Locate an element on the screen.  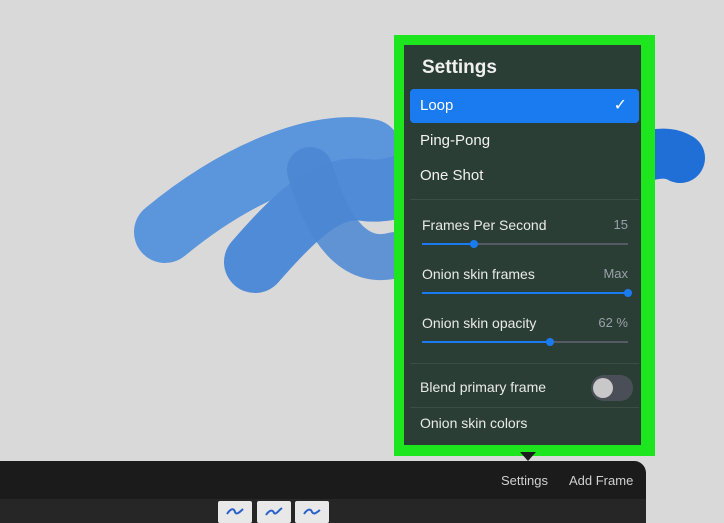
onion-opacity-track is located at coordinates (525, 342).